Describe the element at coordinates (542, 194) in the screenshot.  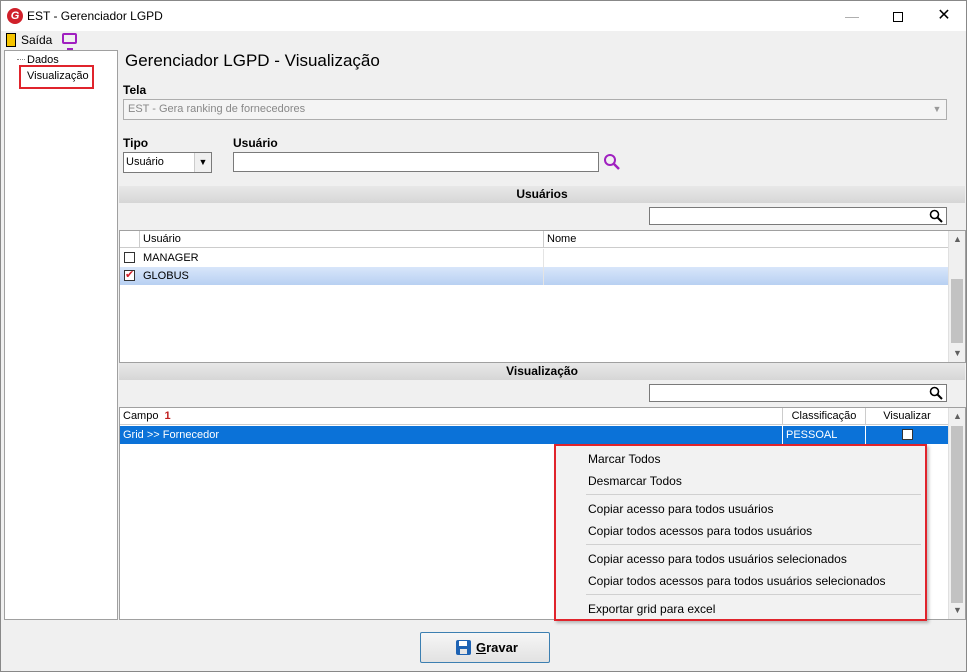
I see `usuarios-section-header: Usuários` at that location.